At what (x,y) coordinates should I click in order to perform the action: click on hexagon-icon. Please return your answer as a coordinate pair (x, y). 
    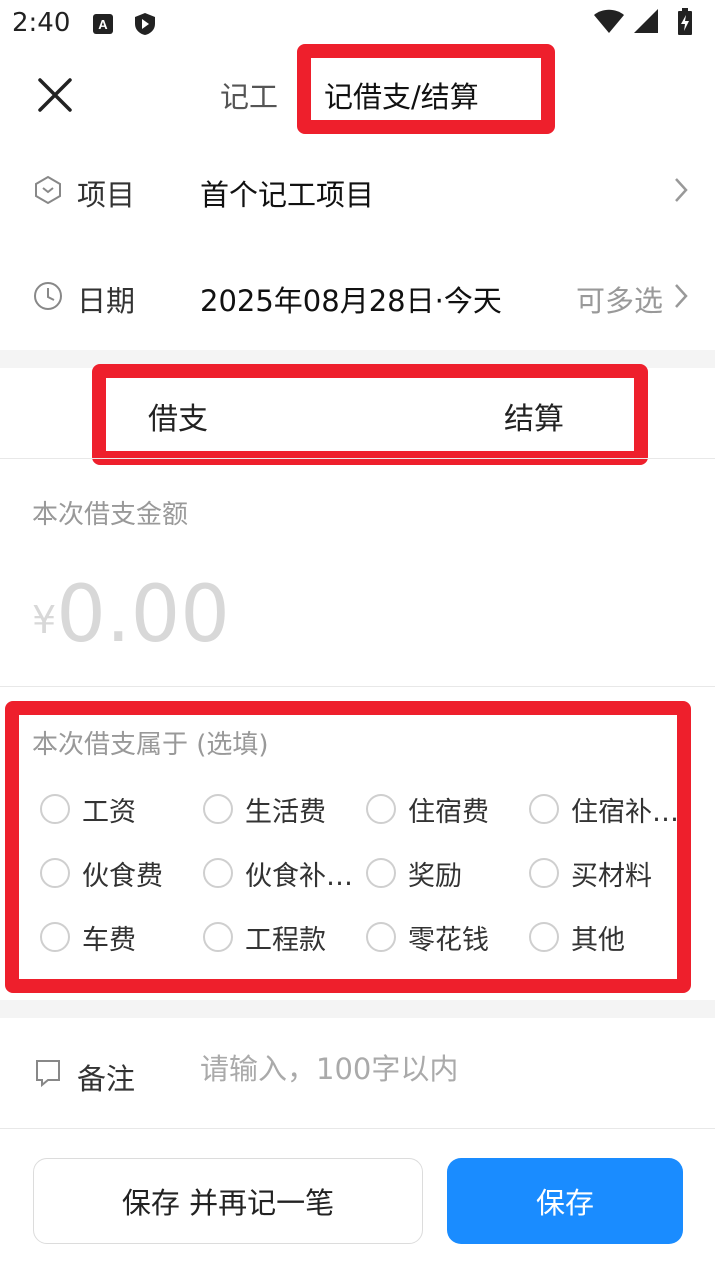
    Looking at the image, I should click on (48, 190).